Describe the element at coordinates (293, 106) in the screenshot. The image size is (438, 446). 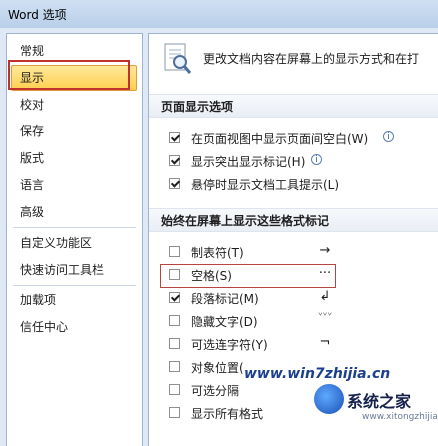
I see `section-header-page-display: 页面显示选项` at that location.